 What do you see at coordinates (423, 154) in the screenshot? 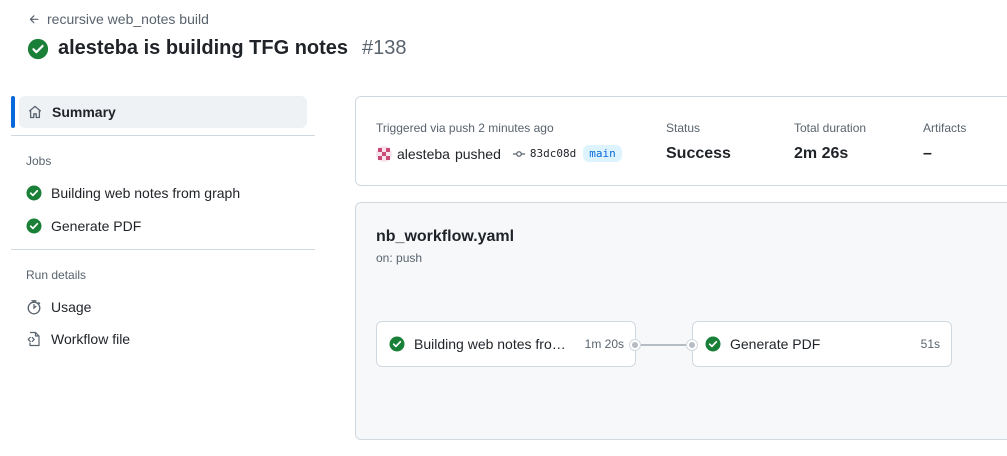
I see `actor-name: alesteba` at bounding box center [423, 154].